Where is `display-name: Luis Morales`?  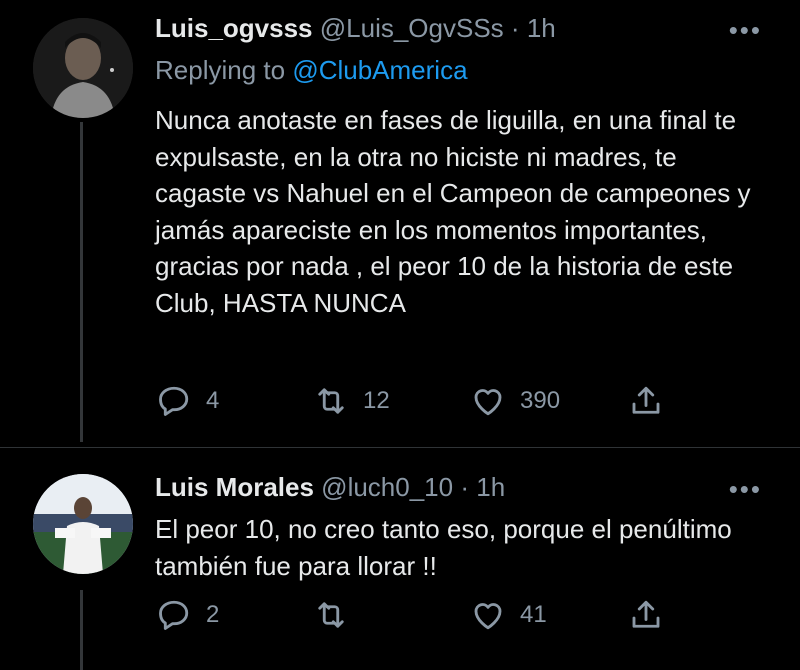
display-name: Luis Morales is located at coordinates (234, 487).